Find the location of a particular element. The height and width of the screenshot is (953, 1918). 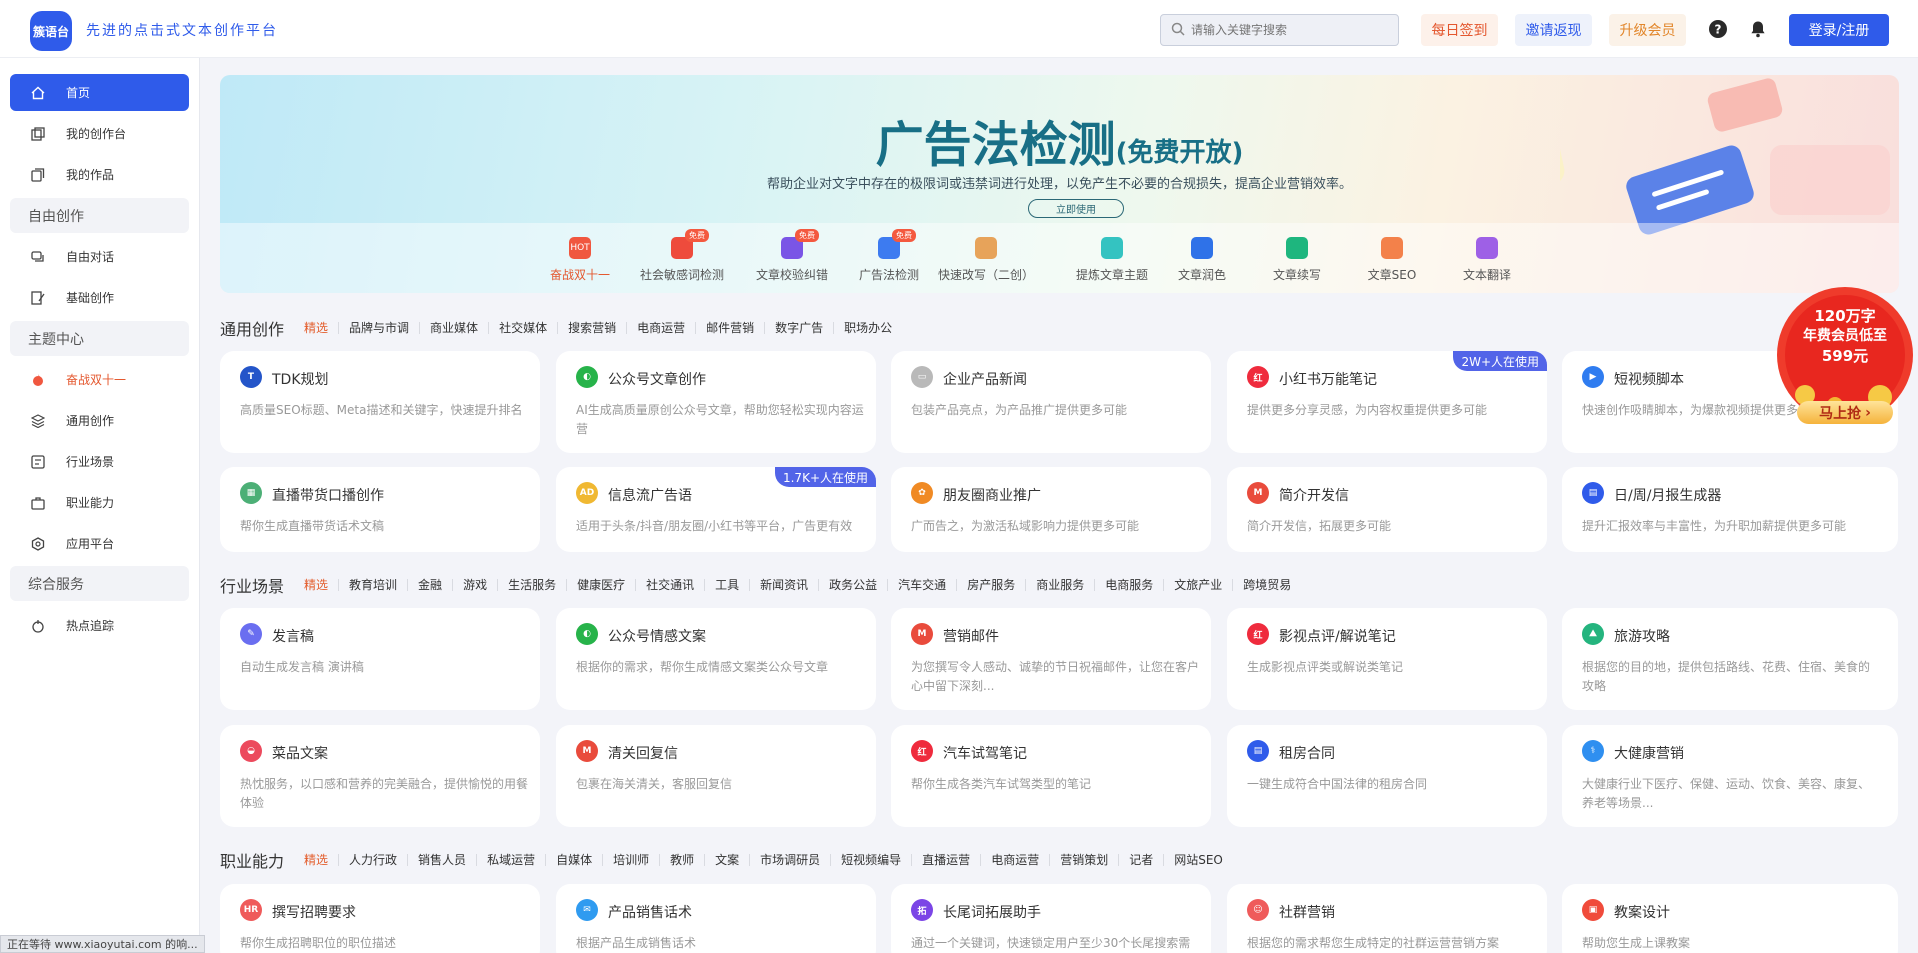

filter-tab: 文旅产业 is located at coordinates (1197, 585).